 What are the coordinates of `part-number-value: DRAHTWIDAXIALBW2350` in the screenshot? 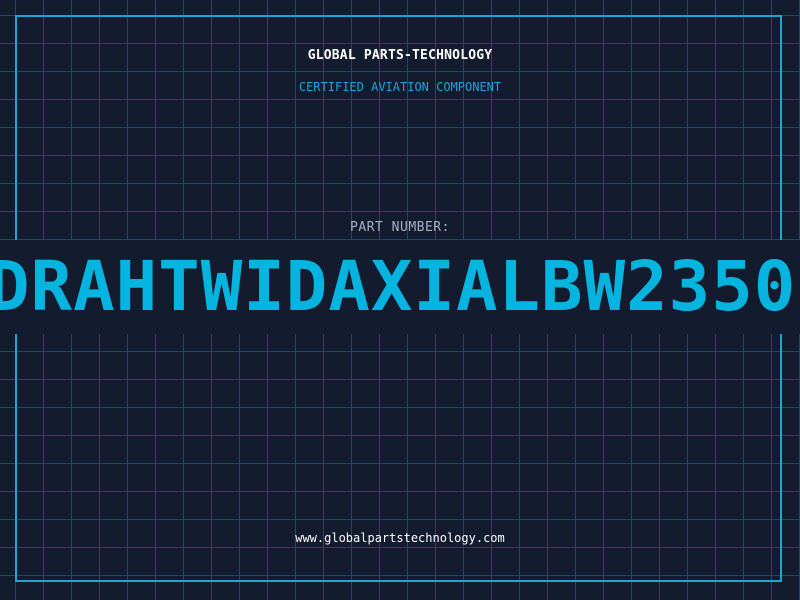 It's located at (398, 287).